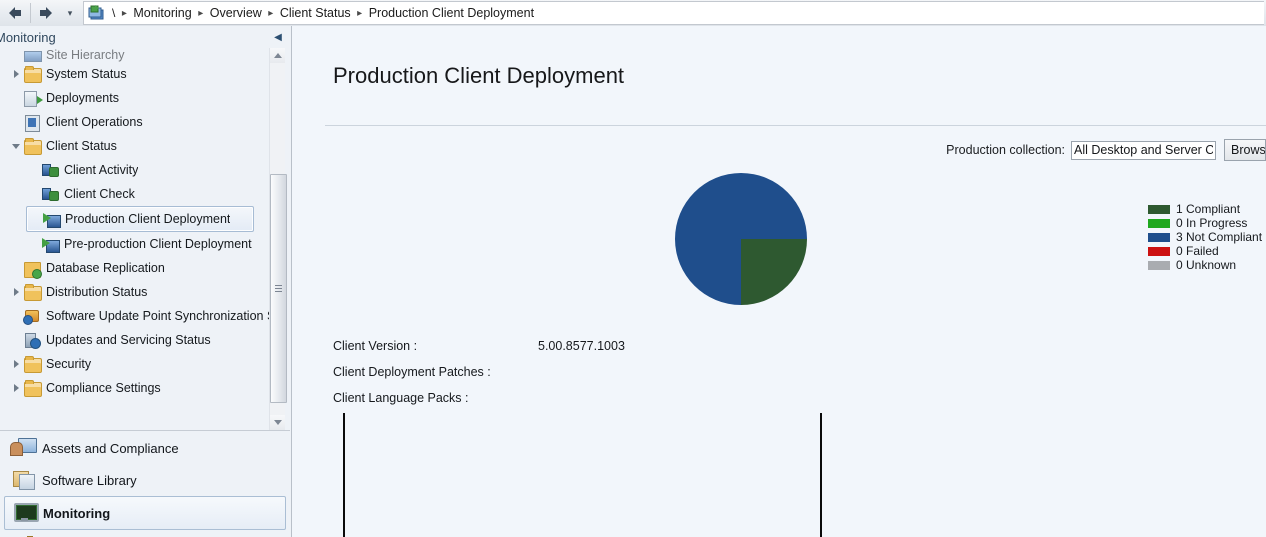 This screenshot has height=537, width=1266. Describe the element at coordinates (25, 513) in the screenshot. I see `monitoring-icon` at that location.